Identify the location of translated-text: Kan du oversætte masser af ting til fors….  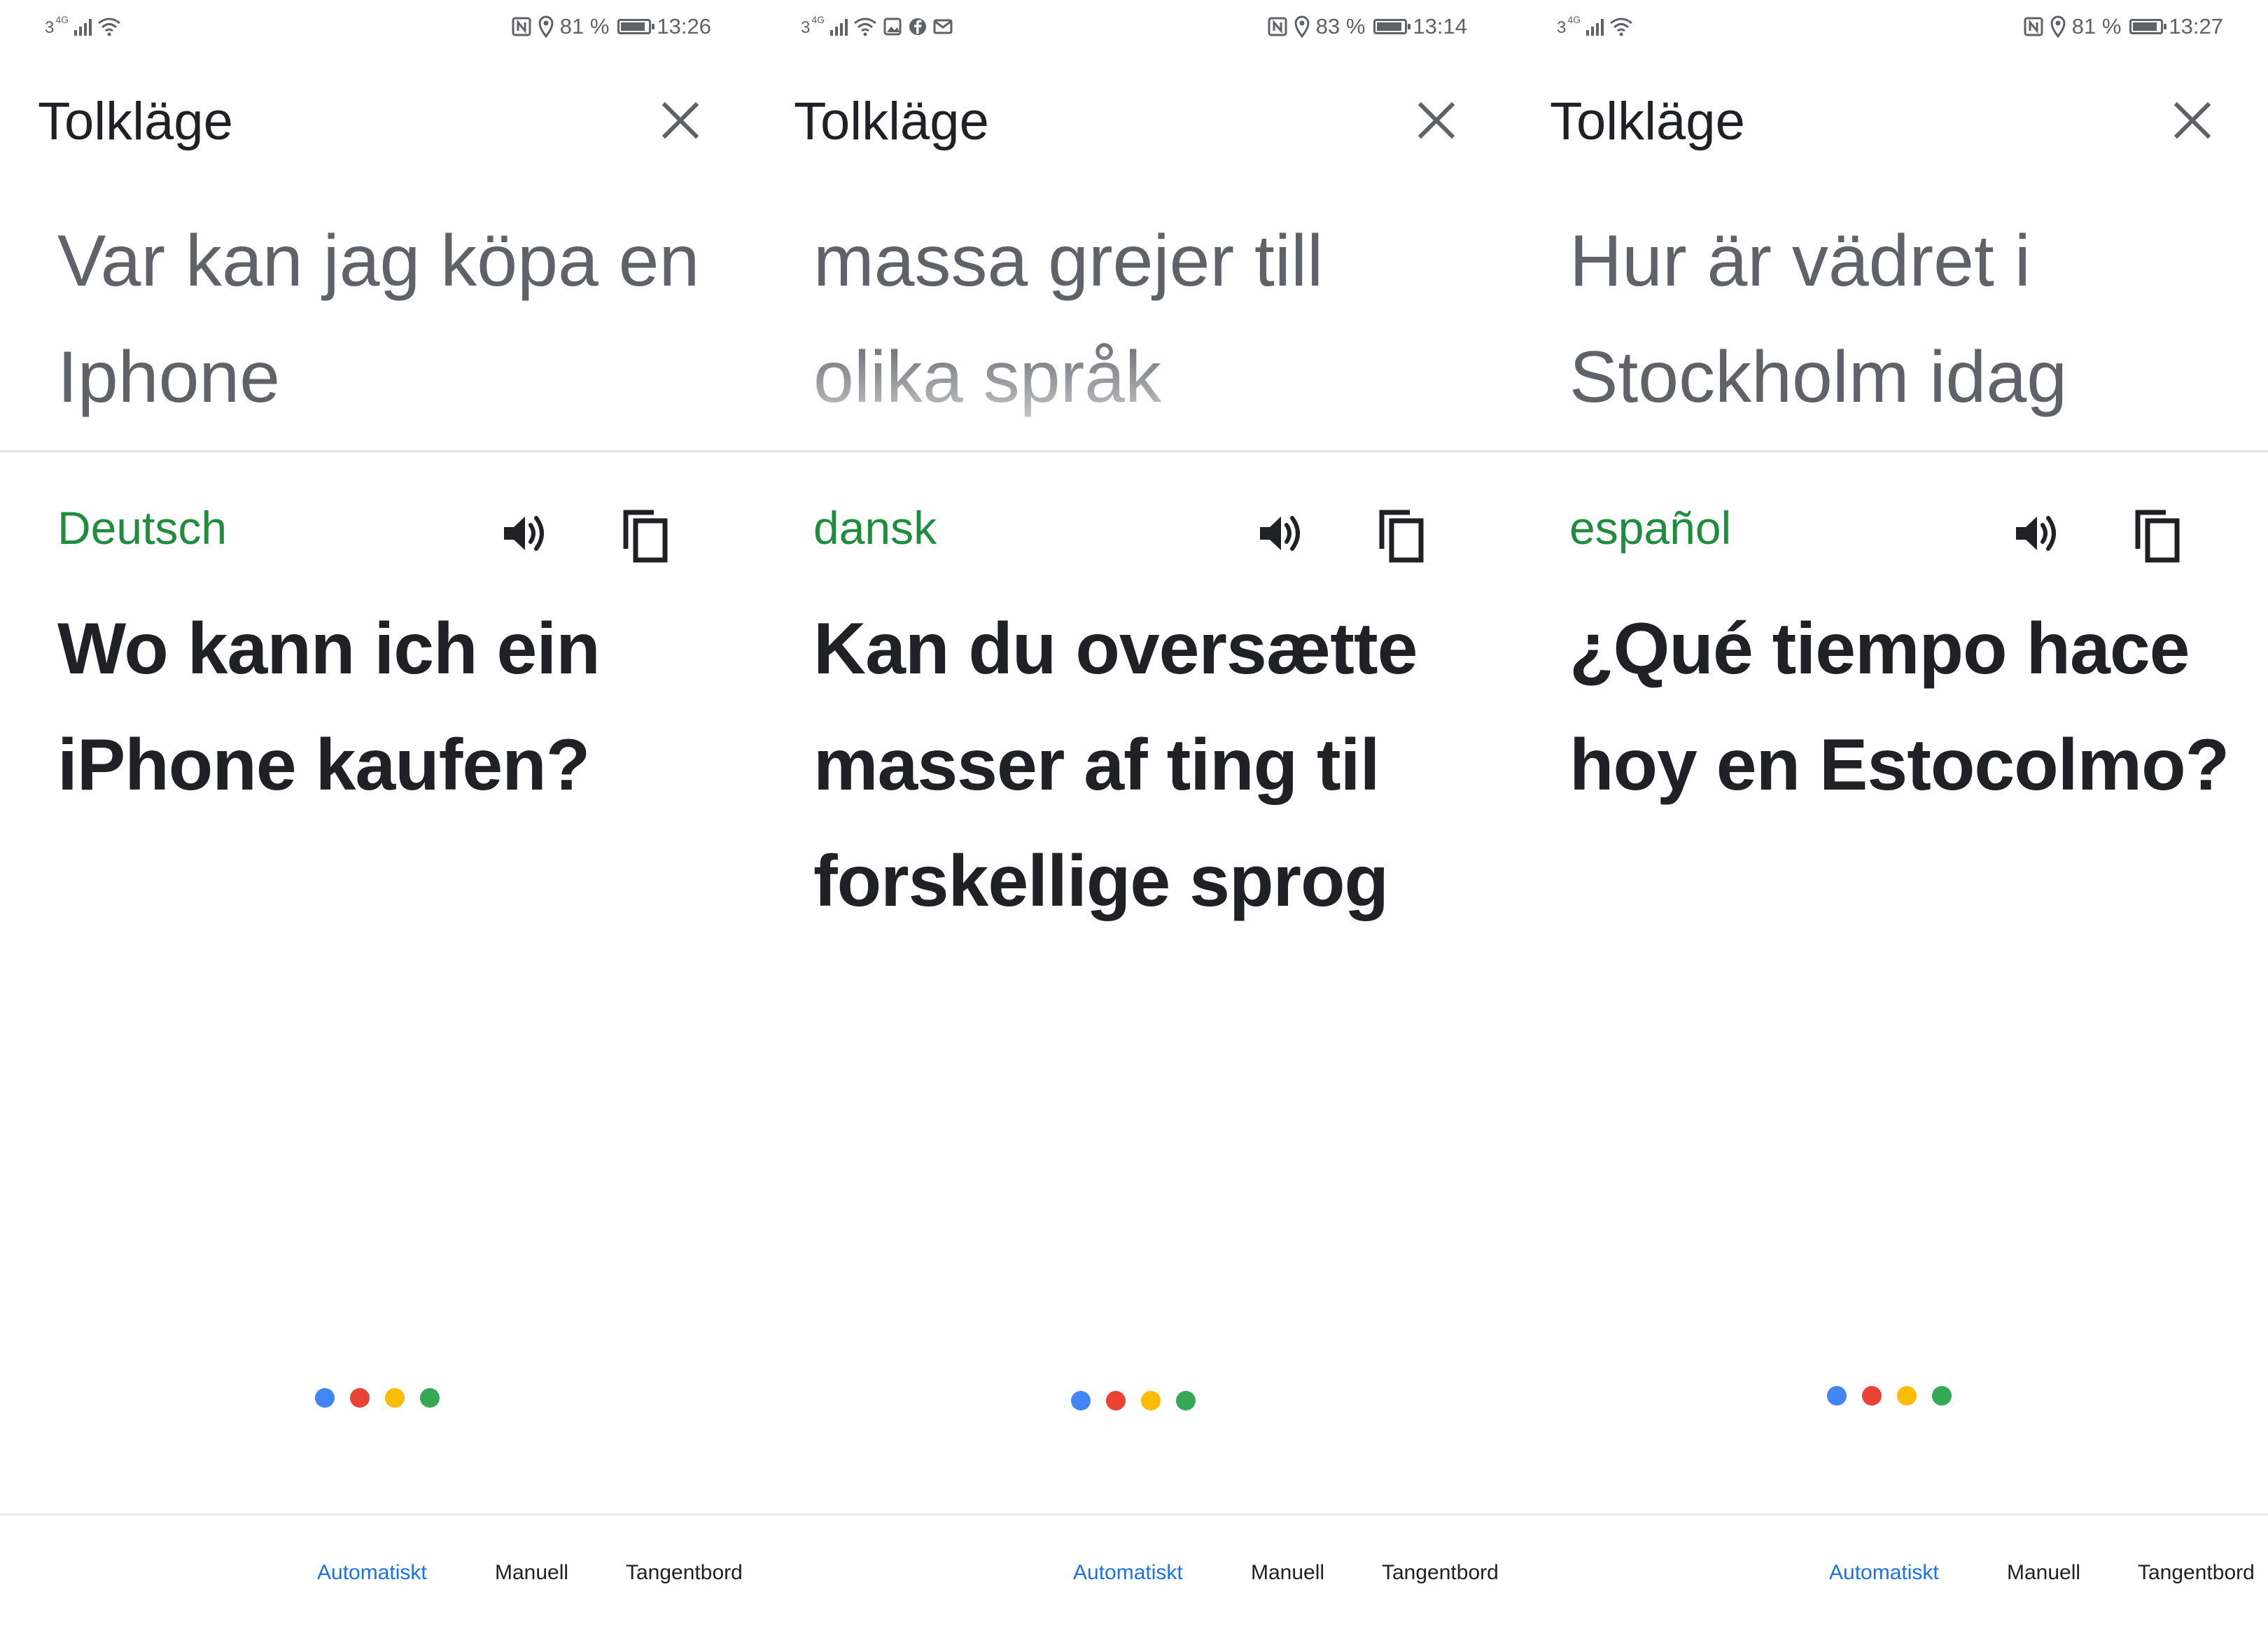
(1115, 765).